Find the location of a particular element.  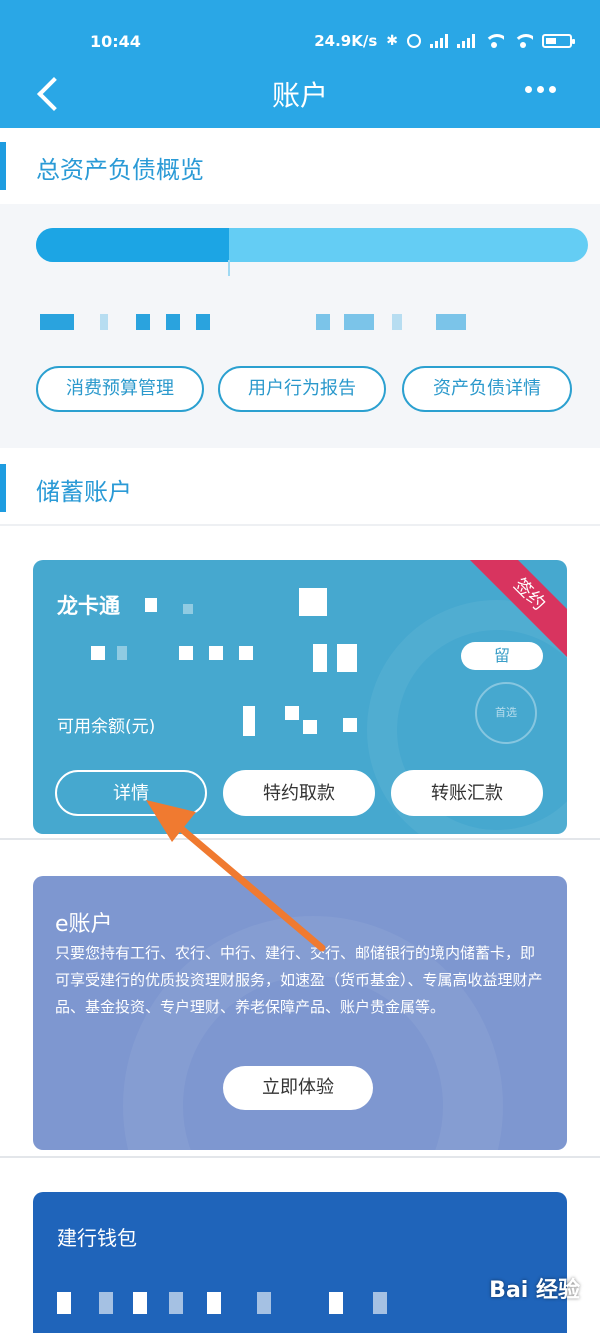

try-now-button: 立即体验 is located at coordinates (298, 1088).